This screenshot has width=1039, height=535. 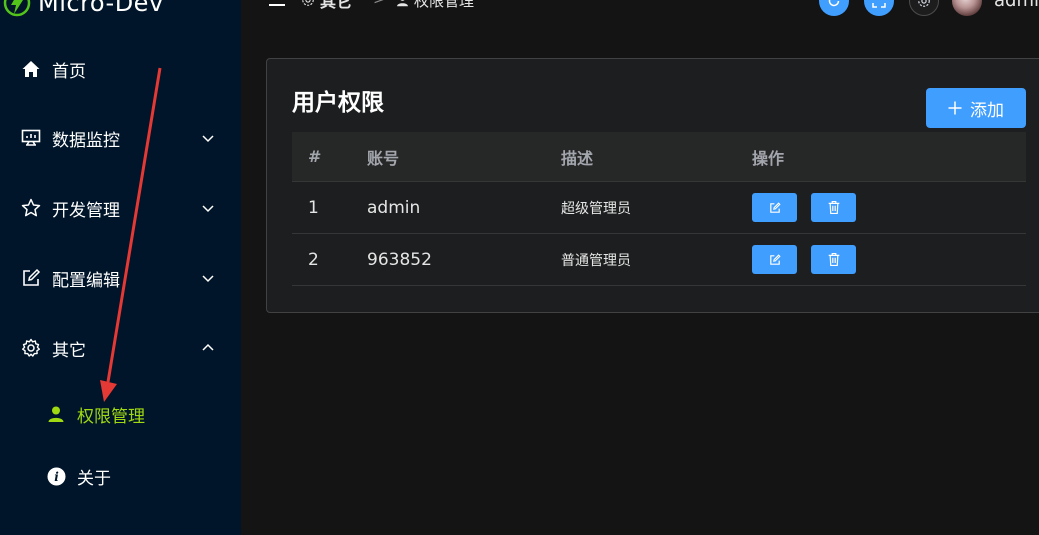 I want to click on fullscreen-button, so click(x=879, y=8).